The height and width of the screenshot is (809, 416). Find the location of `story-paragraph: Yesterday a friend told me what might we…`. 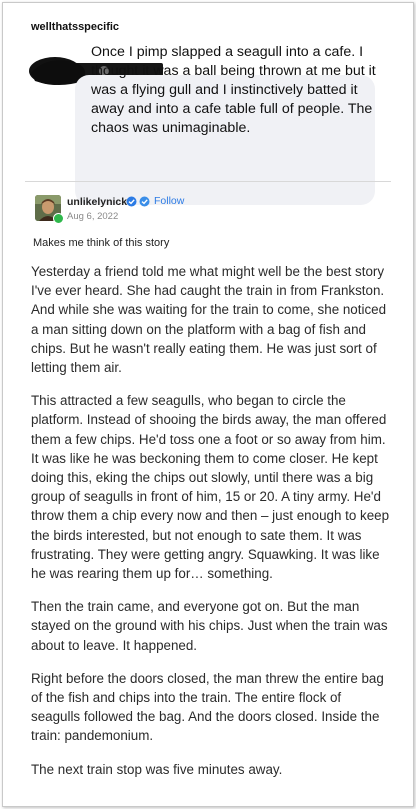

story-paragraph: Yesterday a friend told me what might we… is located at coordinates (209, 320).